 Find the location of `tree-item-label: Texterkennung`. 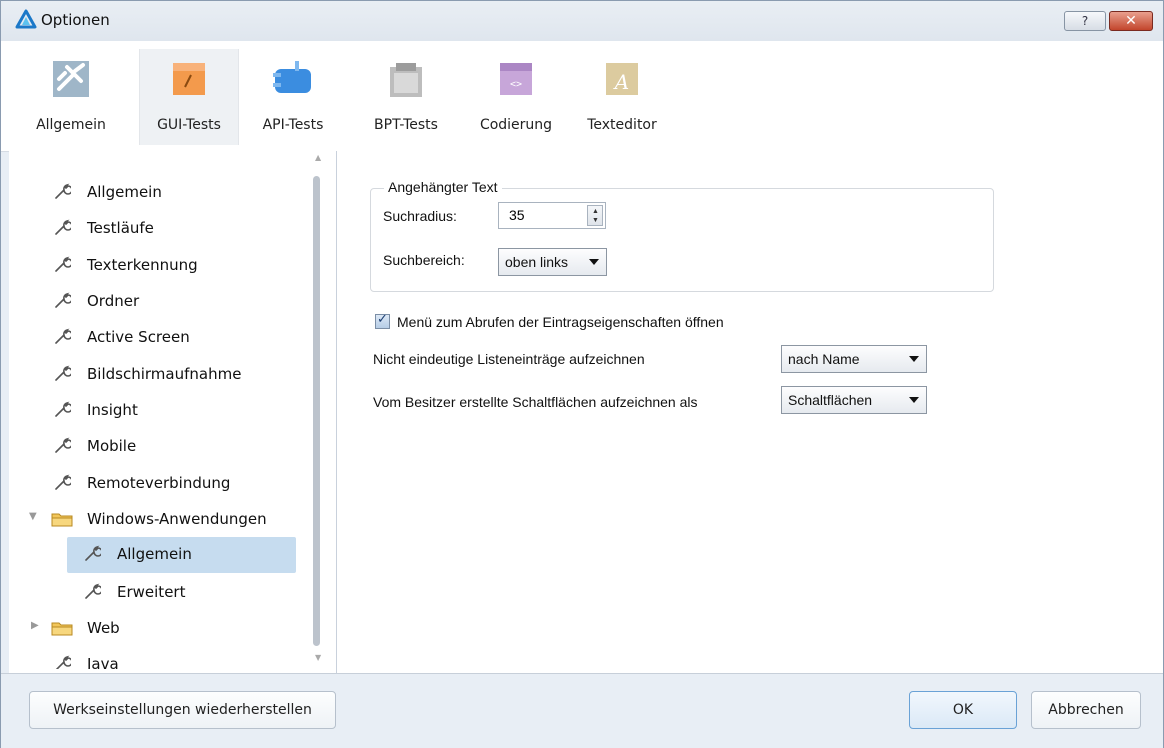

tree-item-label: Texterkennung is located at coordinates (142, 265).